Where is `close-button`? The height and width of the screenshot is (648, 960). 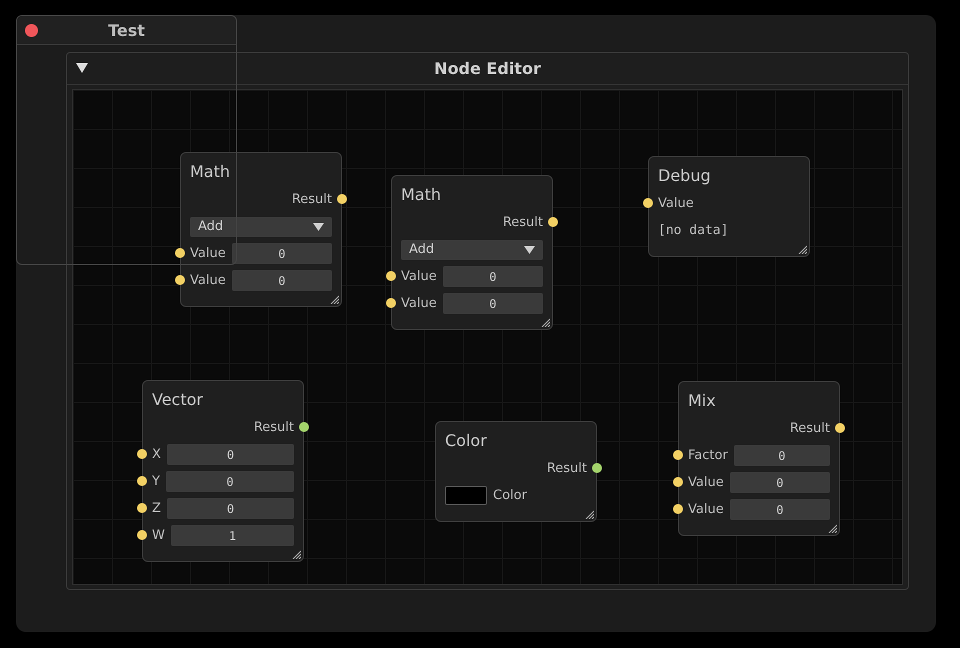 close-button is located at coordinates (31, 30).